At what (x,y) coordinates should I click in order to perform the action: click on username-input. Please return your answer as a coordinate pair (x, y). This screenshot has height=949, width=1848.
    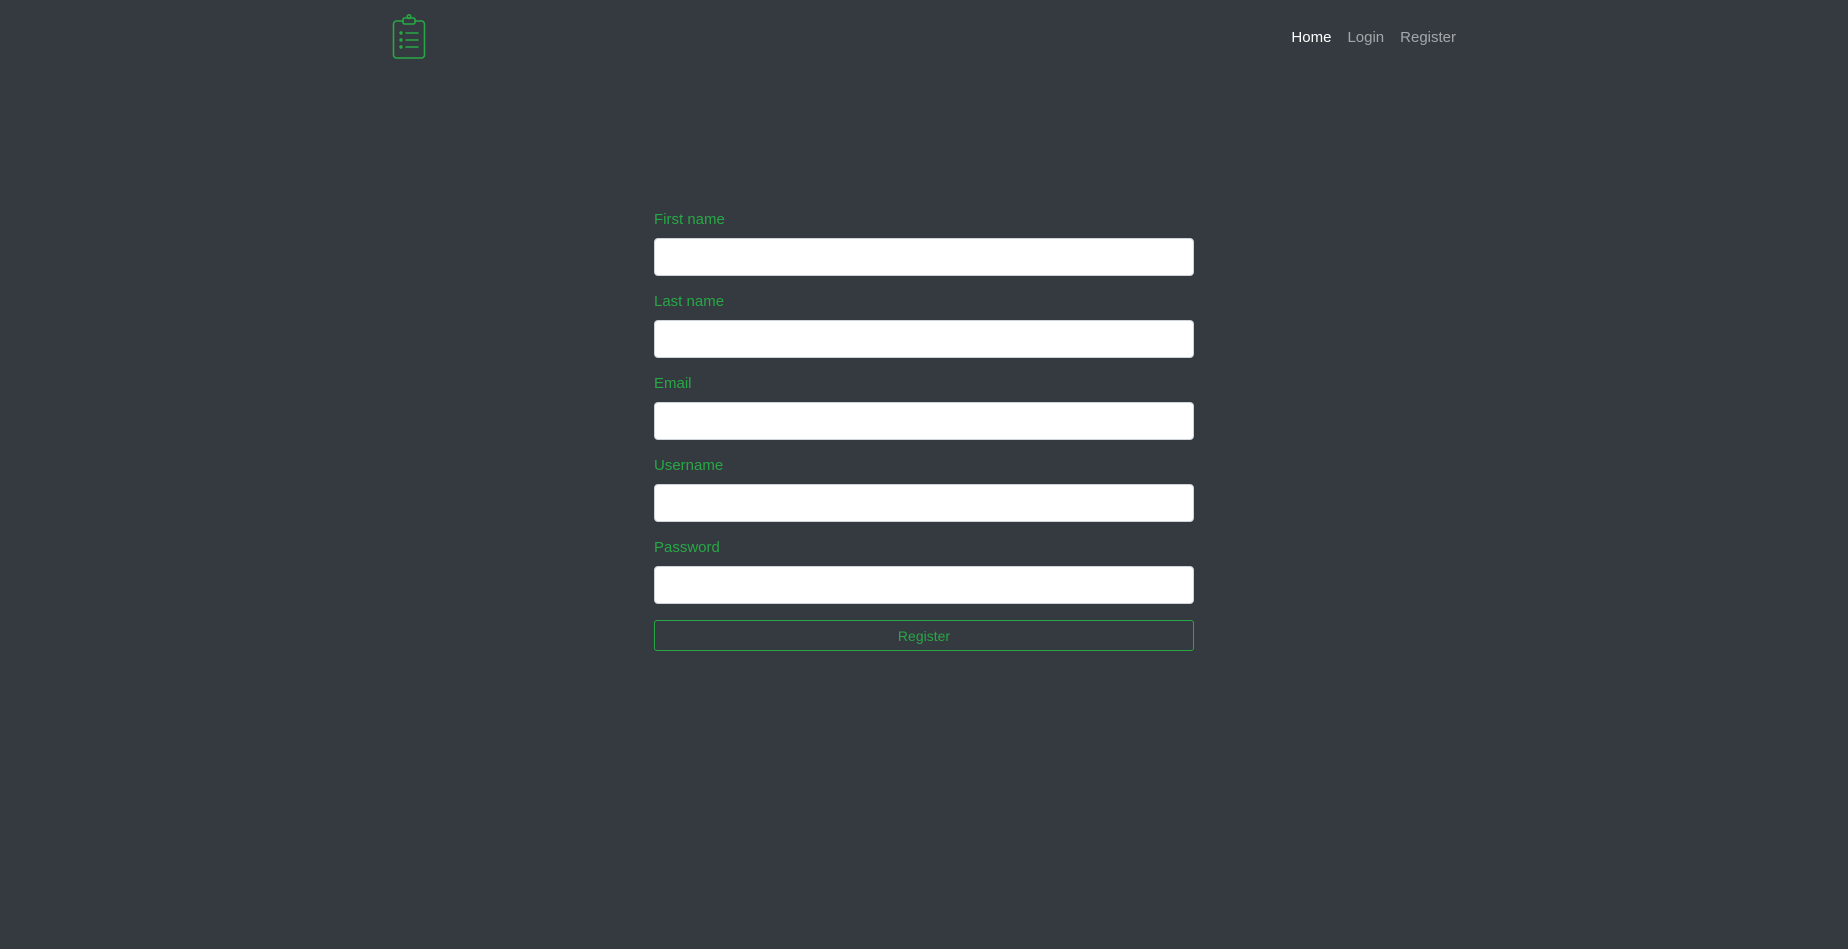
    Looking at the image, I should click on (924, 503).